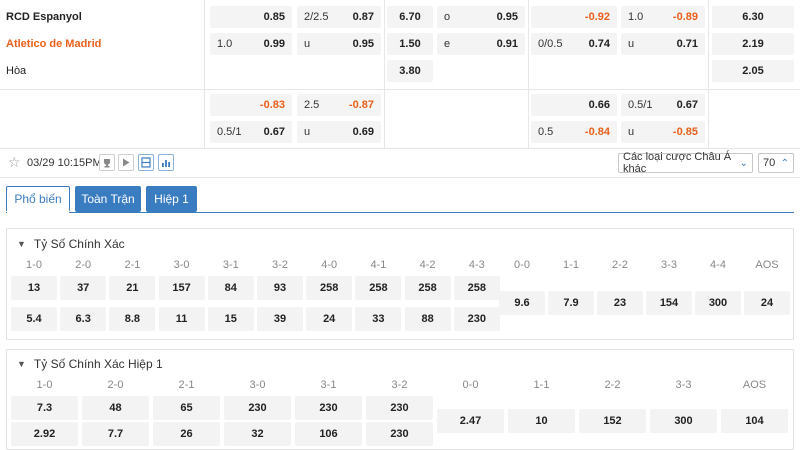 The height and width of the screenshot is (450, 800). Describe the element at coordinates (230, 288) in the screenshot. I see `score-odds-cell: 84` at that location.